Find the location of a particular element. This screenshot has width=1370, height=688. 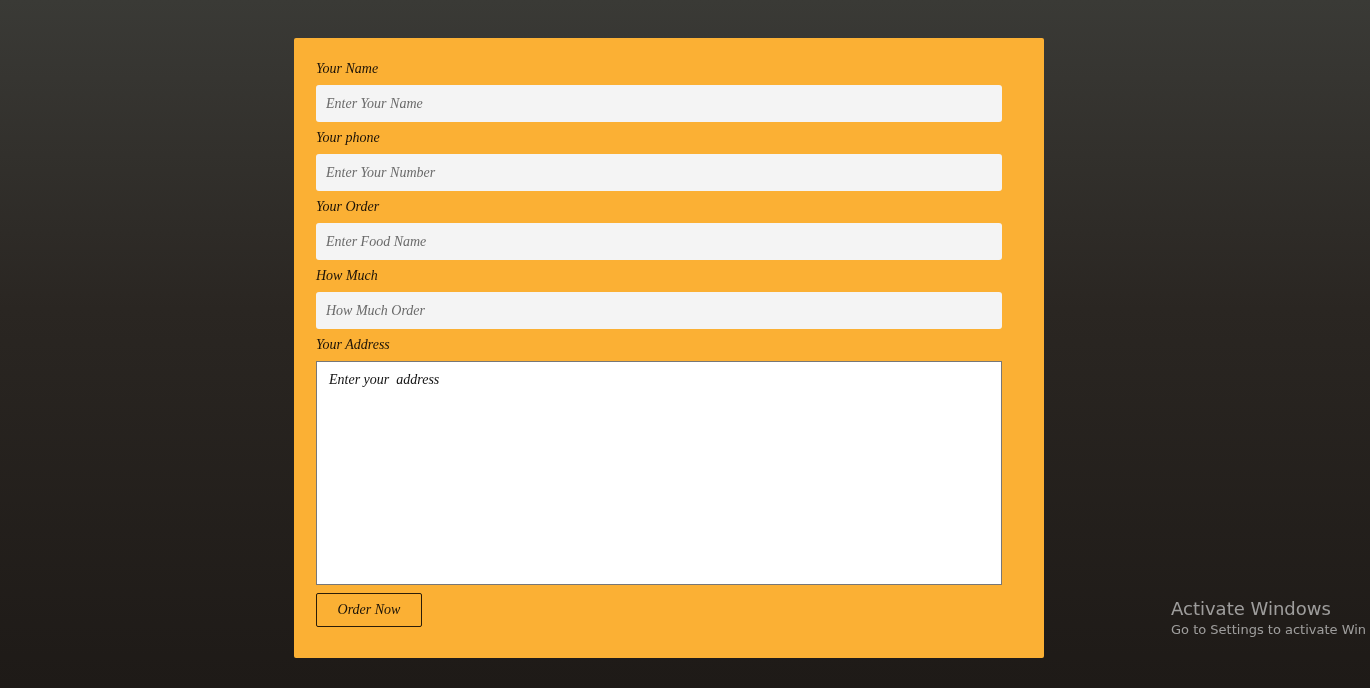

field-label: Your Address is located at coordinates (353, 345).